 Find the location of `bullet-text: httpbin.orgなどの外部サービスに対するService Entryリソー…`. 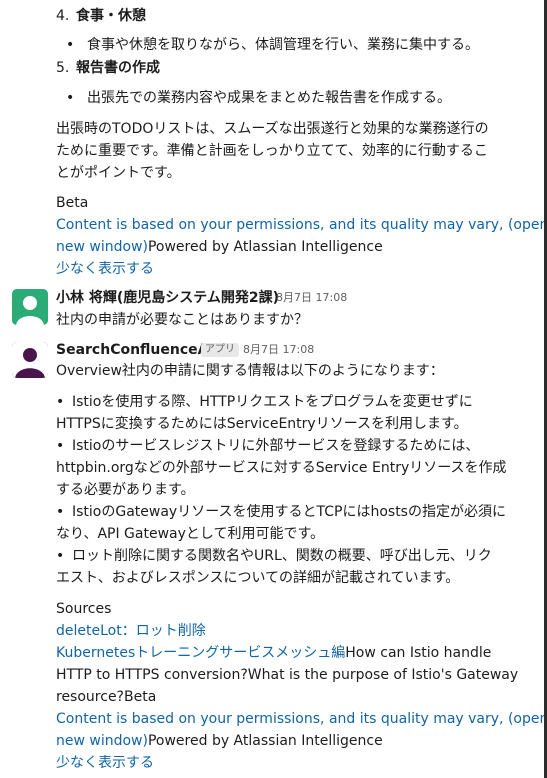

bullet-text: httpbin.orgなどの外部サービスに対するService Entryリソー… is located at coordinates (281, 468).